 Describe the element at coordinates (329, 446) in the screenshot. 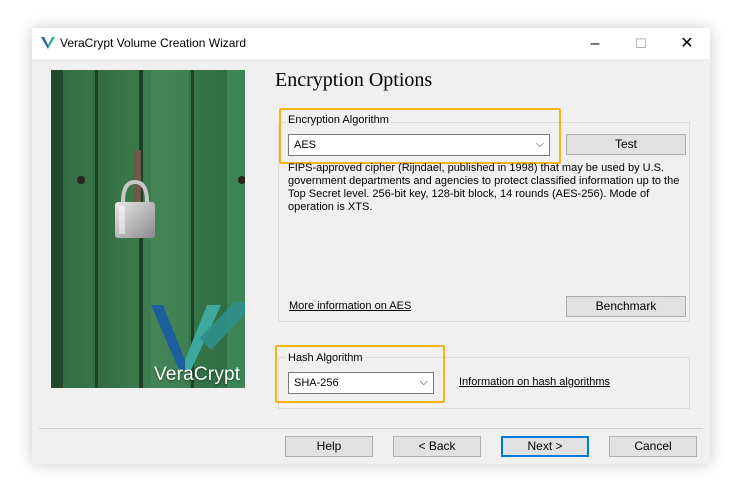

I see `help-button: Help` at that location.